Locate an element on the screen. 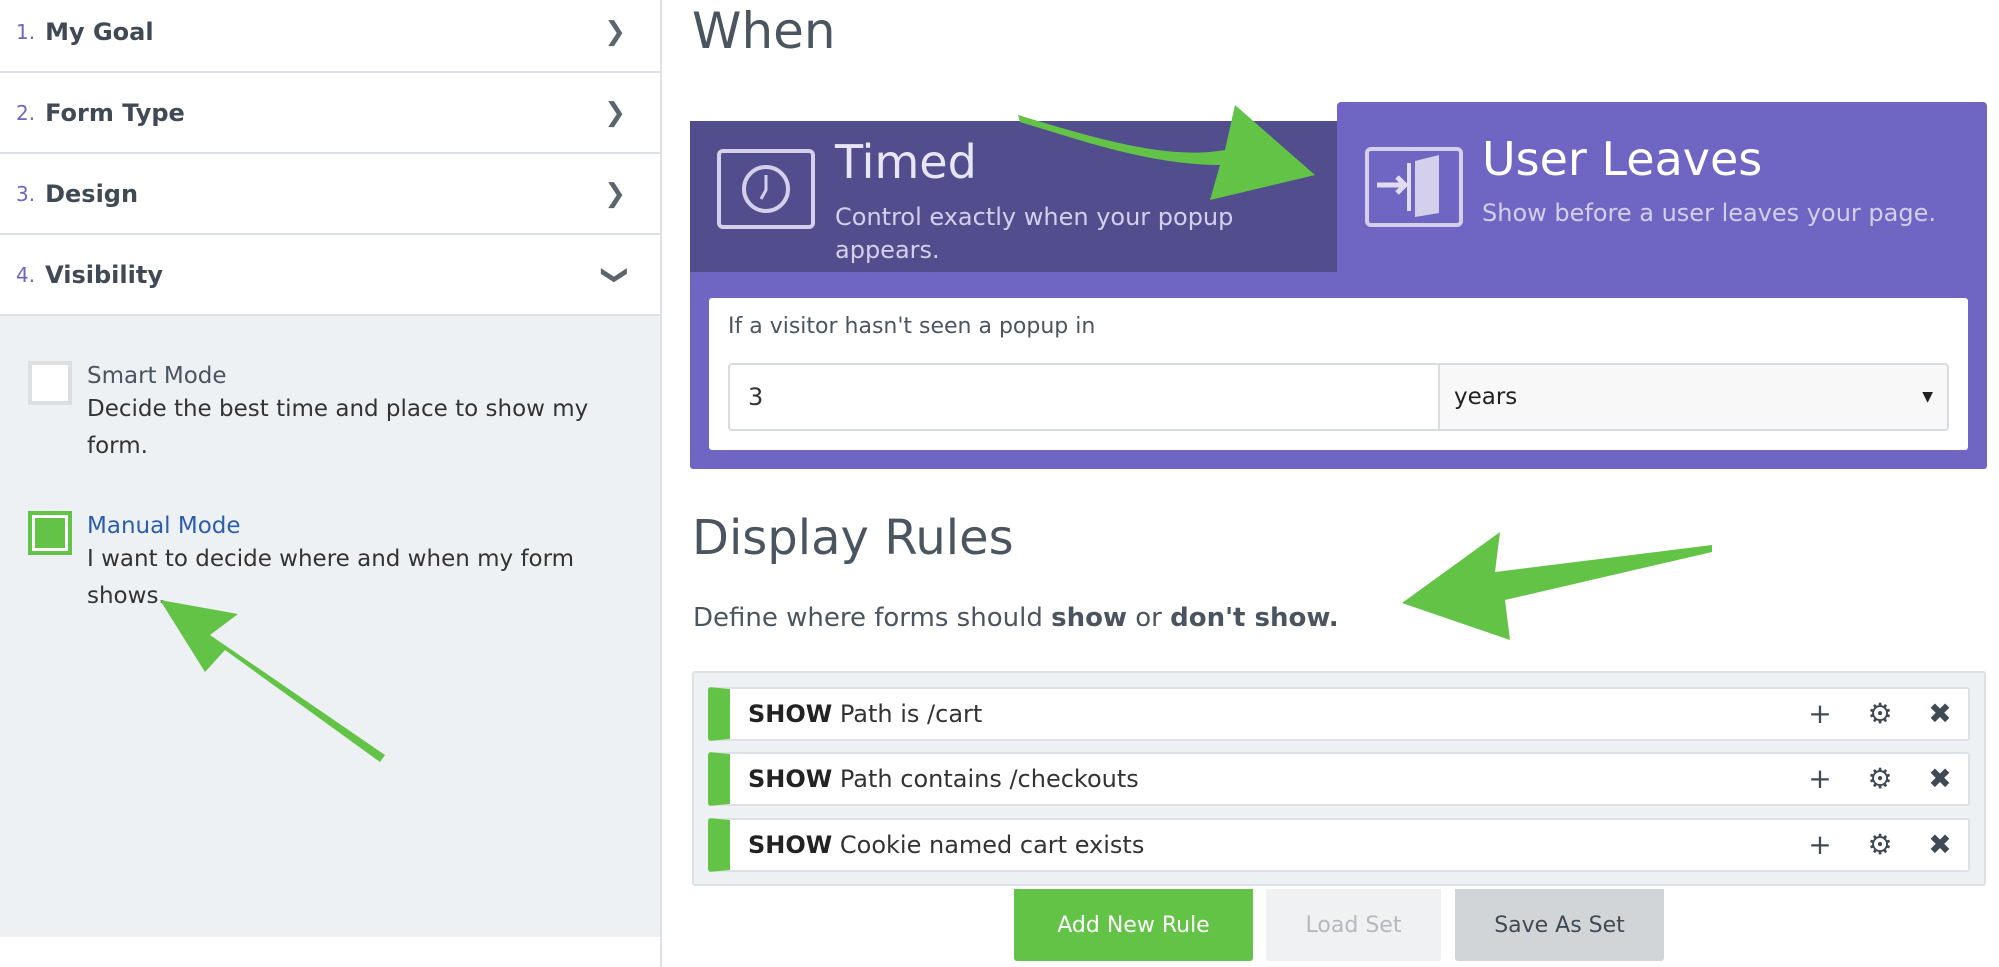 The width and height of the screenshot is (1999, 967). step-number: 2. is located at coordinates (26, 112).